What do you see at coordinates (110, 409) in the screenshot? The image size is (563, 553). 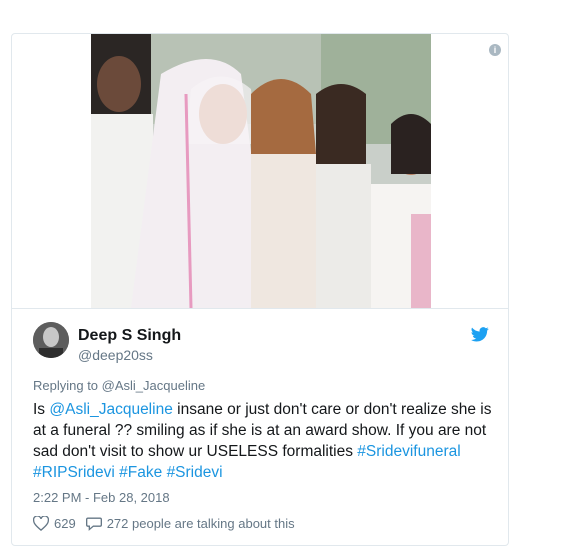 I see `mention-link: @Asli_Jacqueline` at bounding box center [110, 409].